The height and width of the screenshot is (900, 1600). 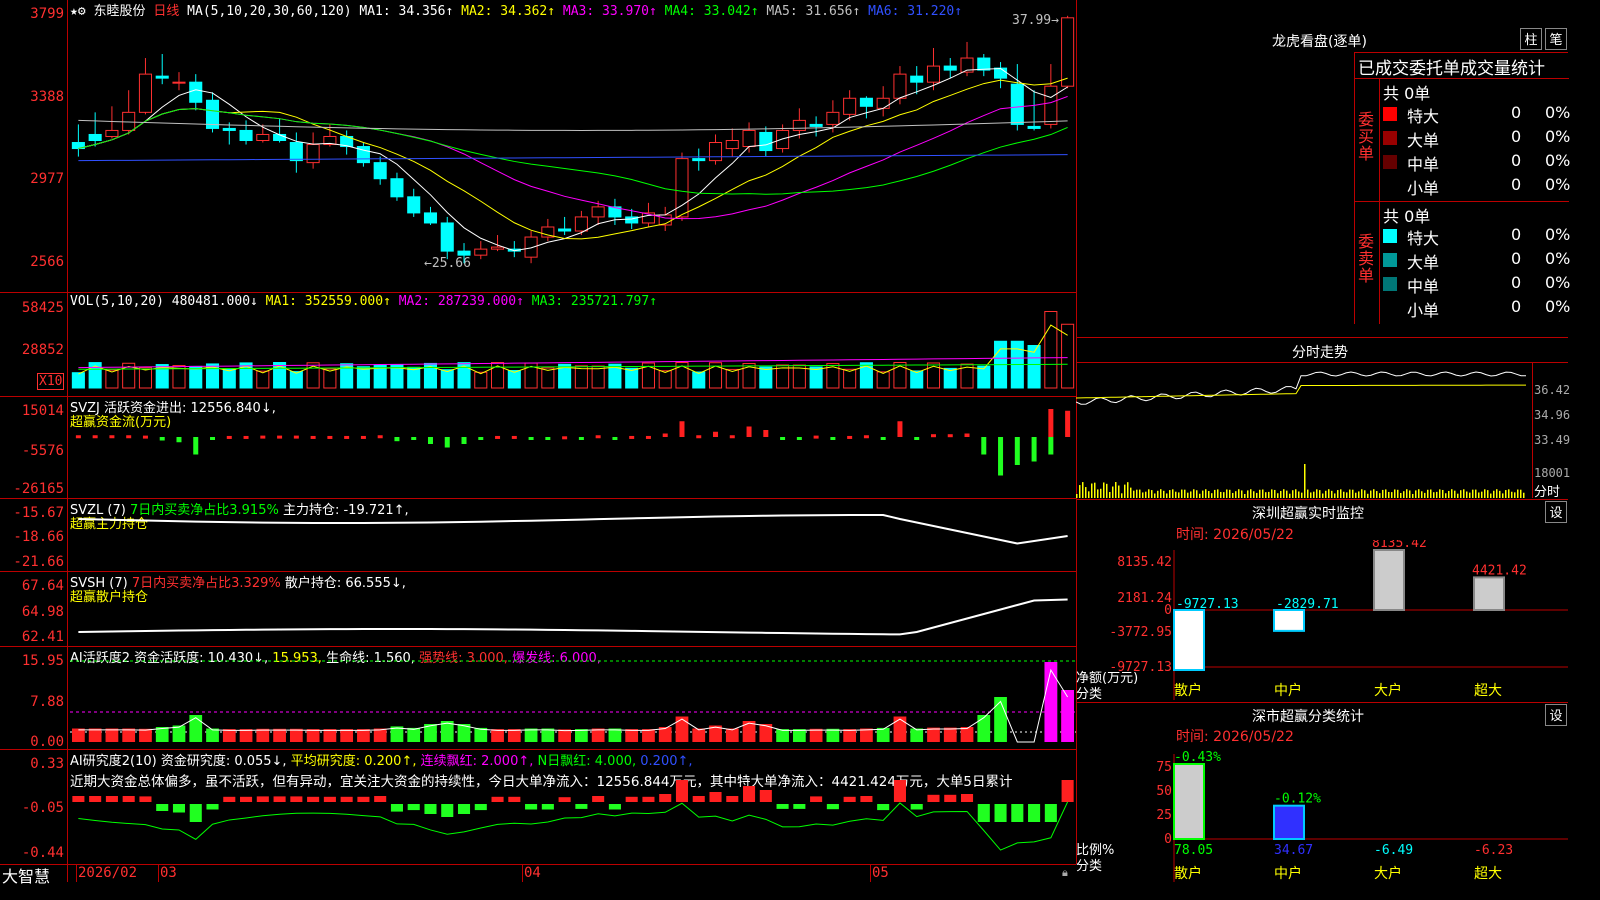 I want to click on lock-icon: 🔒︎, so click(x=1065, y=873).